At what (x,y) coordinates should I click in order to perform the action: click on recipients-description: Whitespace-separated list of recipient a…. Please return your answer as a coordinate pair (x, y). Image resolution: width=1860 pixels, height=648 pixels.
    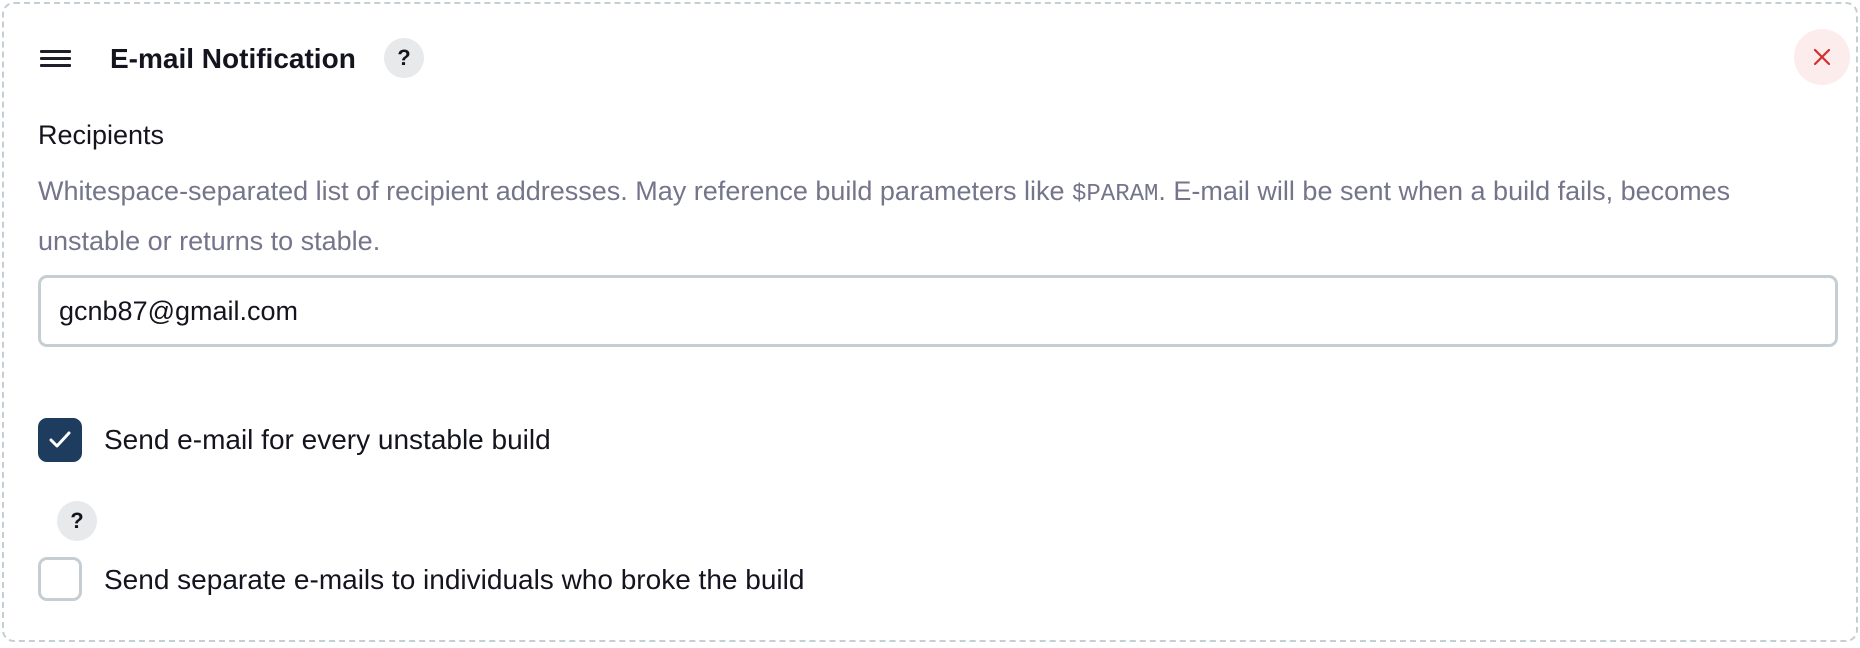
    Looking at the image, I should click on (918, 216).